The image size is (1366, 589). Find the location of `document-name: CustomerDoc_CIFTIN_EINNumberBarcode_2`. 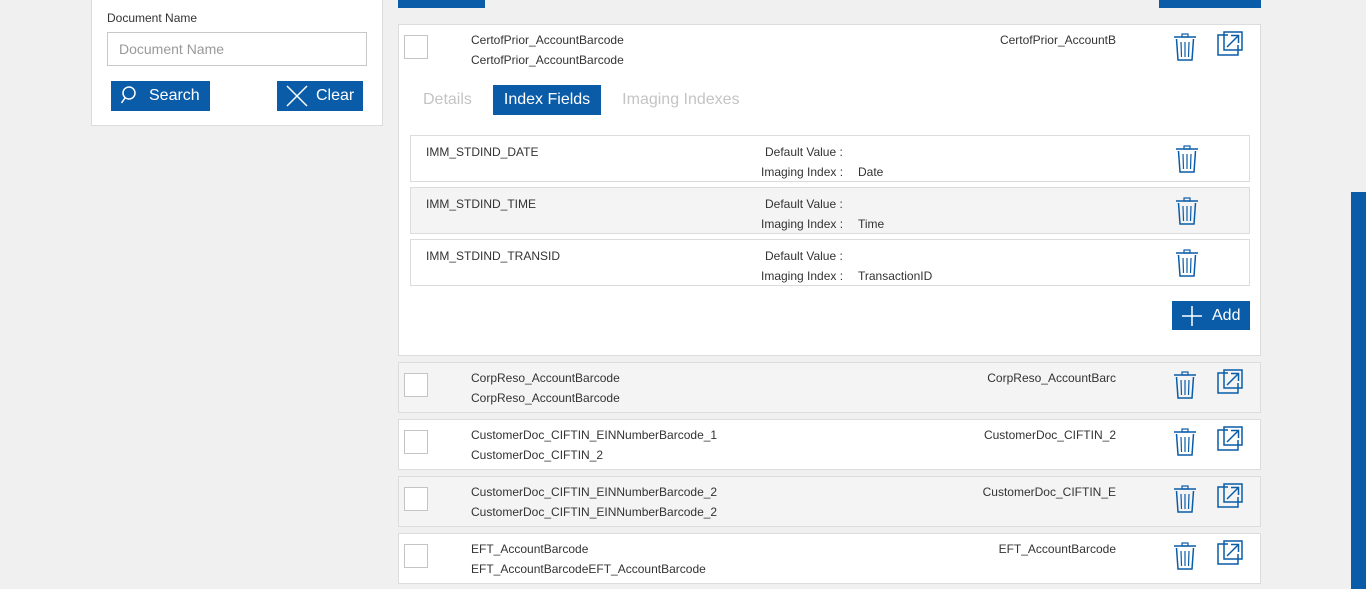

document-name: CustomerDoc_CIFTIN_EINNumberBarcode_2 is located at coordinates (594, 492).